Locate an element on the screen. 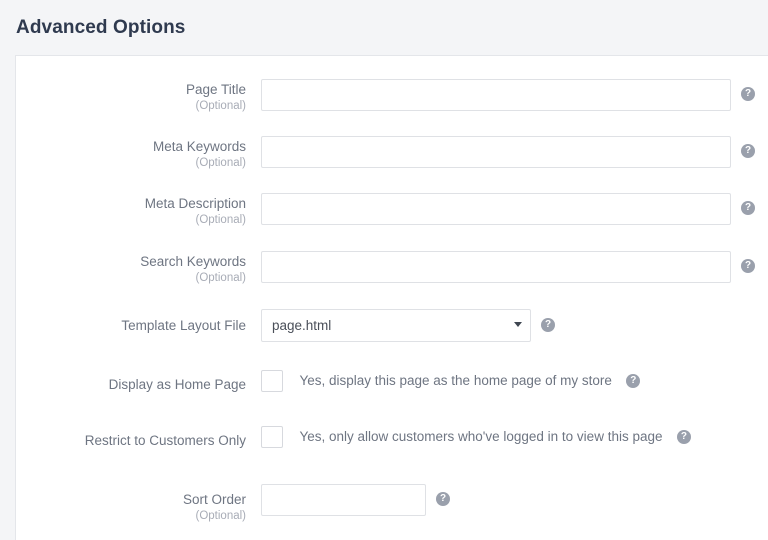  label-display-as-home-page-text: Display as Home Page is located at coordinates (177, 384).